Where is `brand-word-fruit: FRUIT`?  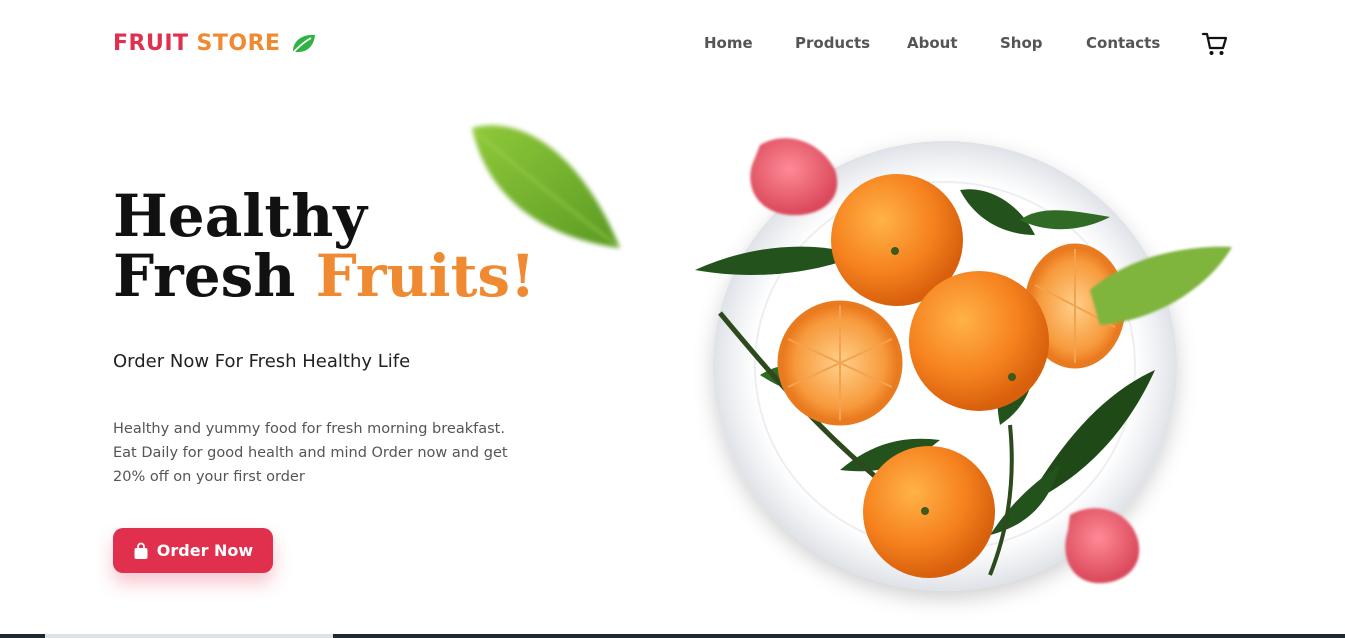
brand-word-fruit: FRUIT is located at coordinates (151, 43).